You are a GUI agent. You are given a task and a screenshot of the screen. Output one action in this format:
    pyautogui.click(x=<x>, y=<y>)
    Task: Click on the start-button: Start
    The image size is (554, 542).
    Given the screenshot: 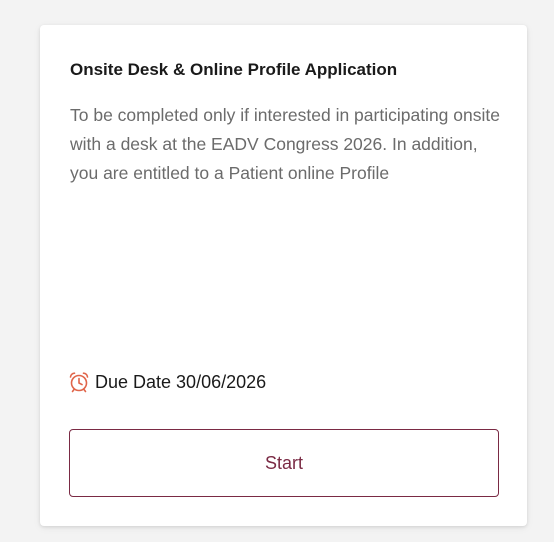 What is the action you would take?
    pyautogui.click(x=284, y=463)
    